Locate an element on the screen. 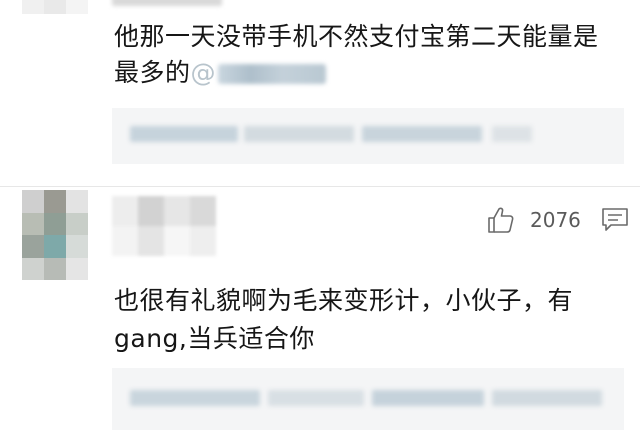  like-button: 2076 is located at coordinates (533, 220).